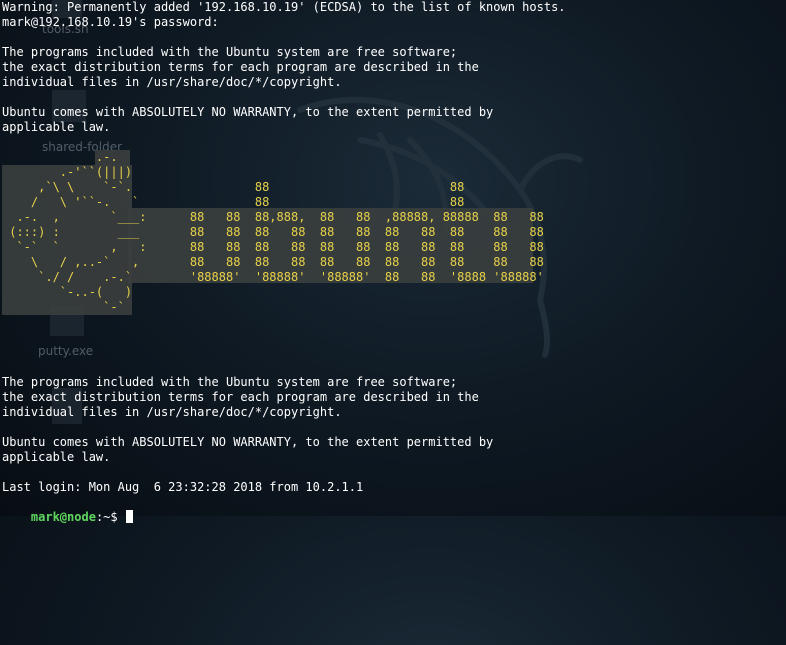 The height and width of the screenshot is (645, 786). Describe the element at coordinates (67, 172) in the screenshot. I see `ascii-banner-line: .-'``(|||)` at that location.